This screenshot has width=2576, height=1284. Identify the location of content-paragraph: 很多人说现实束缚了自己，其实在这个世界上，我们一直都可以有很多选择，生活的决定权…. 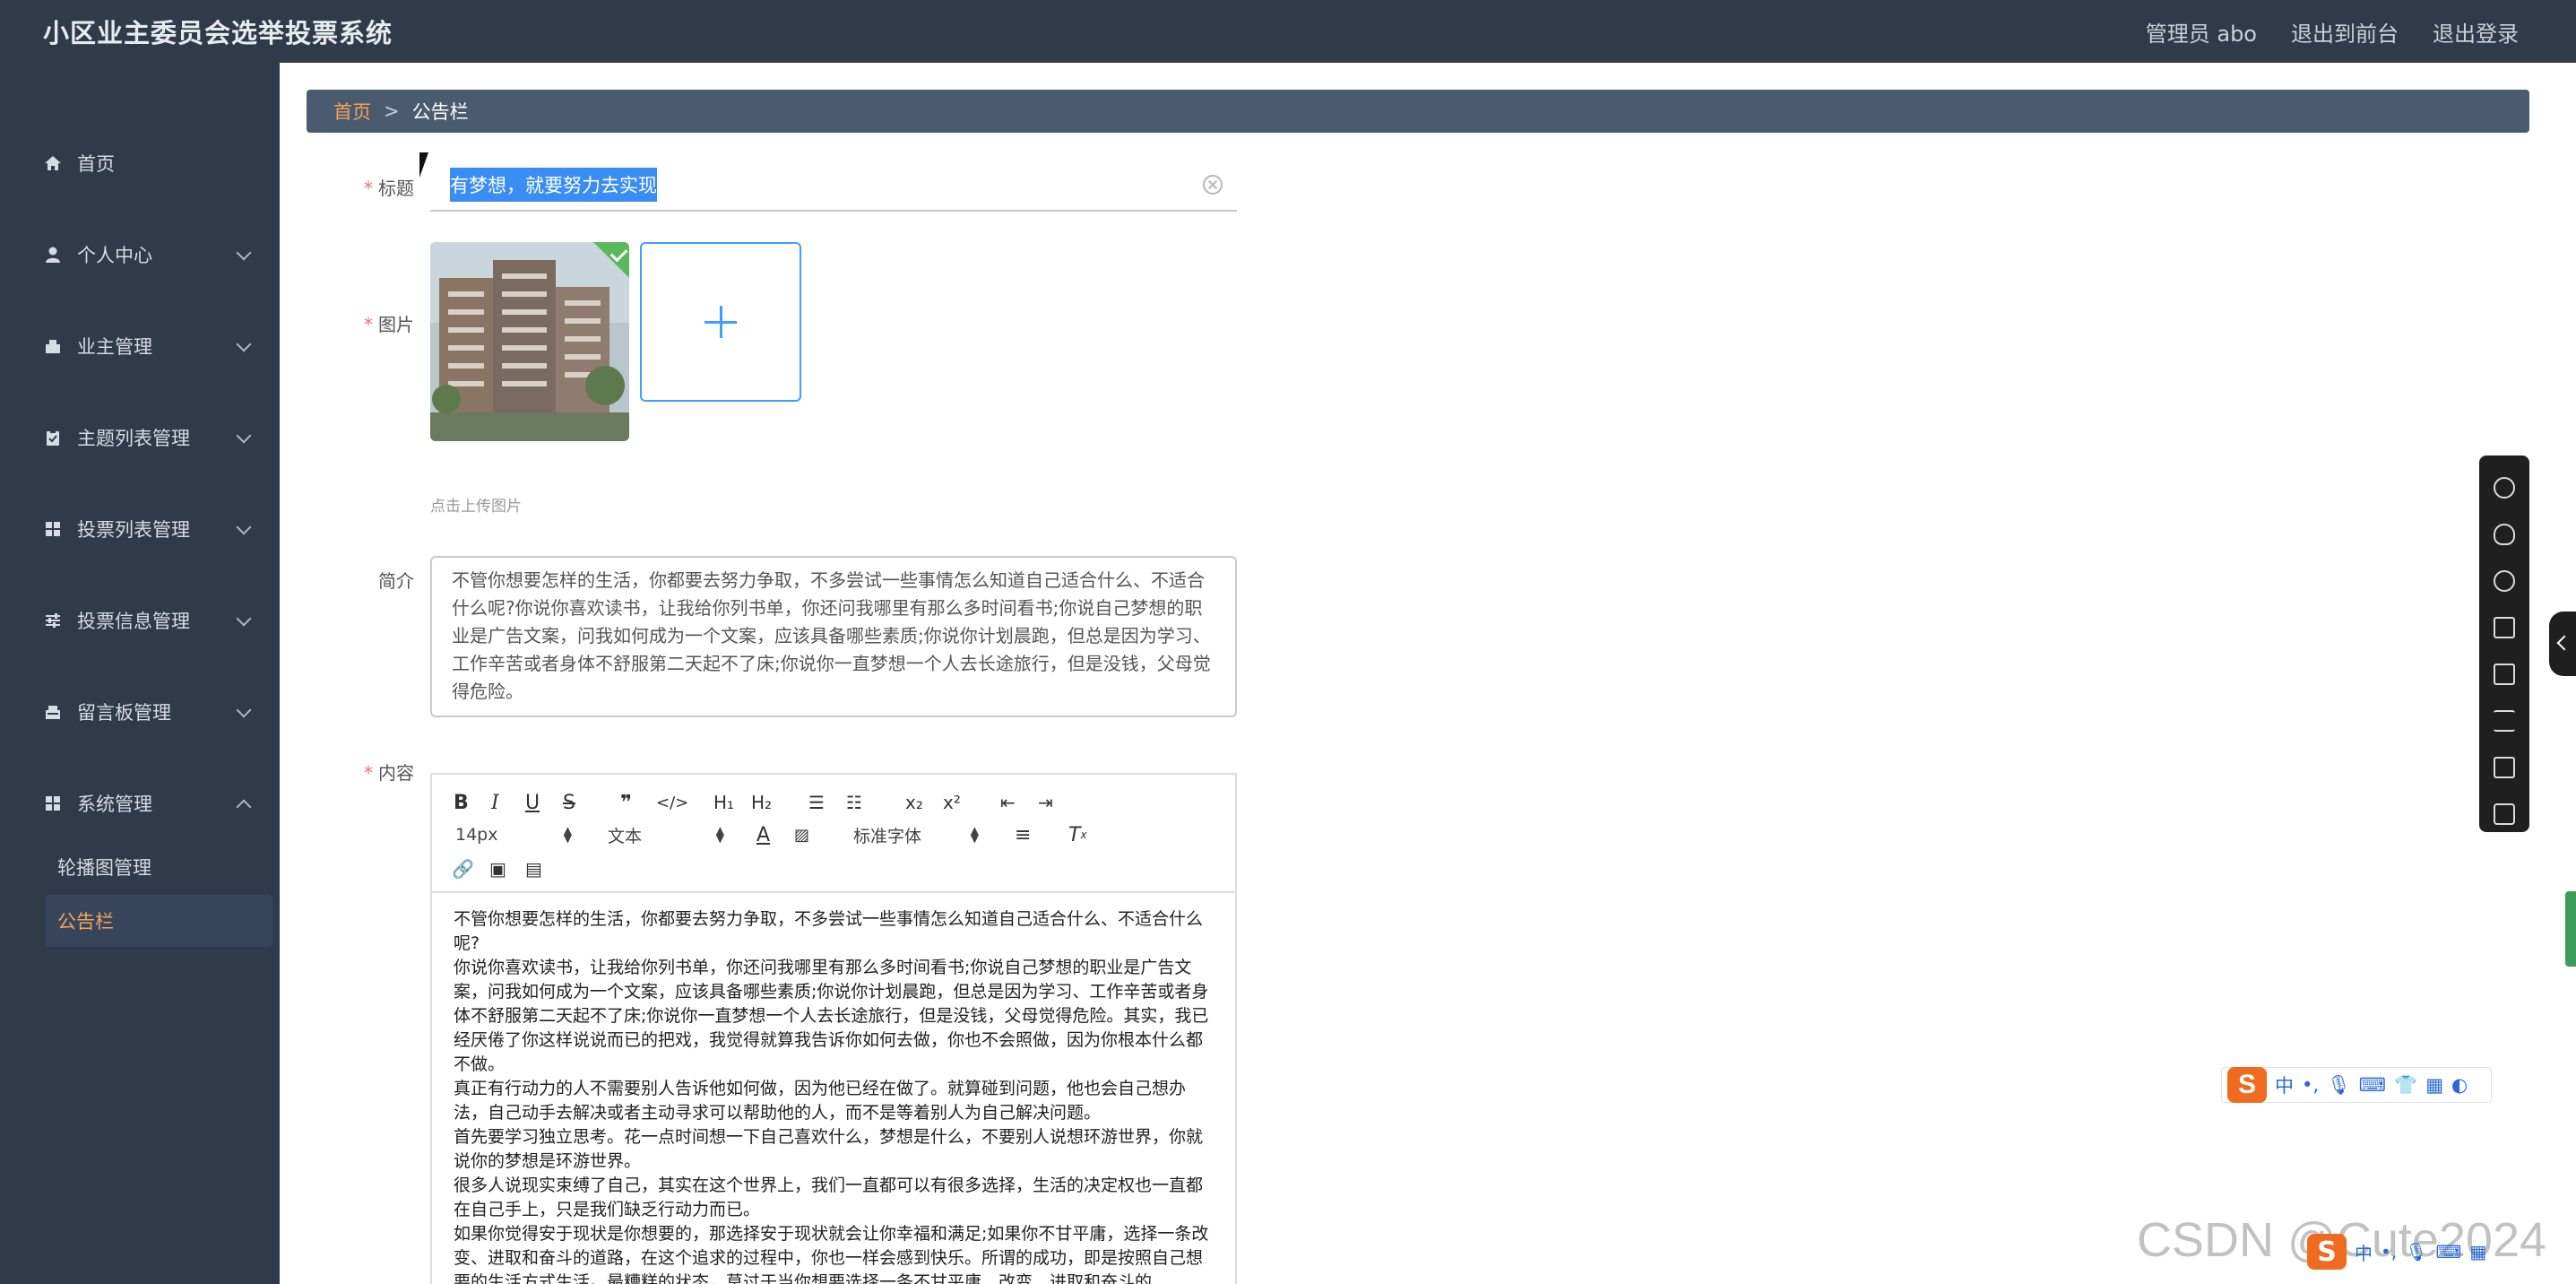
(829, 1197).